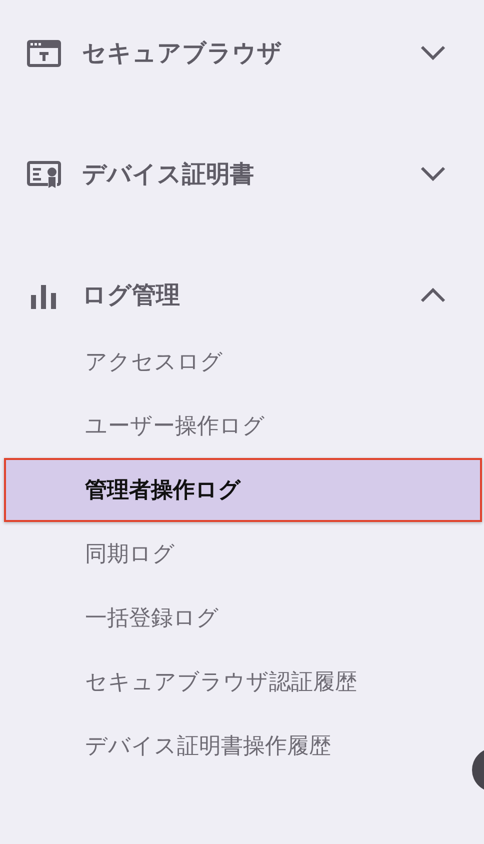  I want to click on section-header: セキュアブラウザ, so click(242, 53).